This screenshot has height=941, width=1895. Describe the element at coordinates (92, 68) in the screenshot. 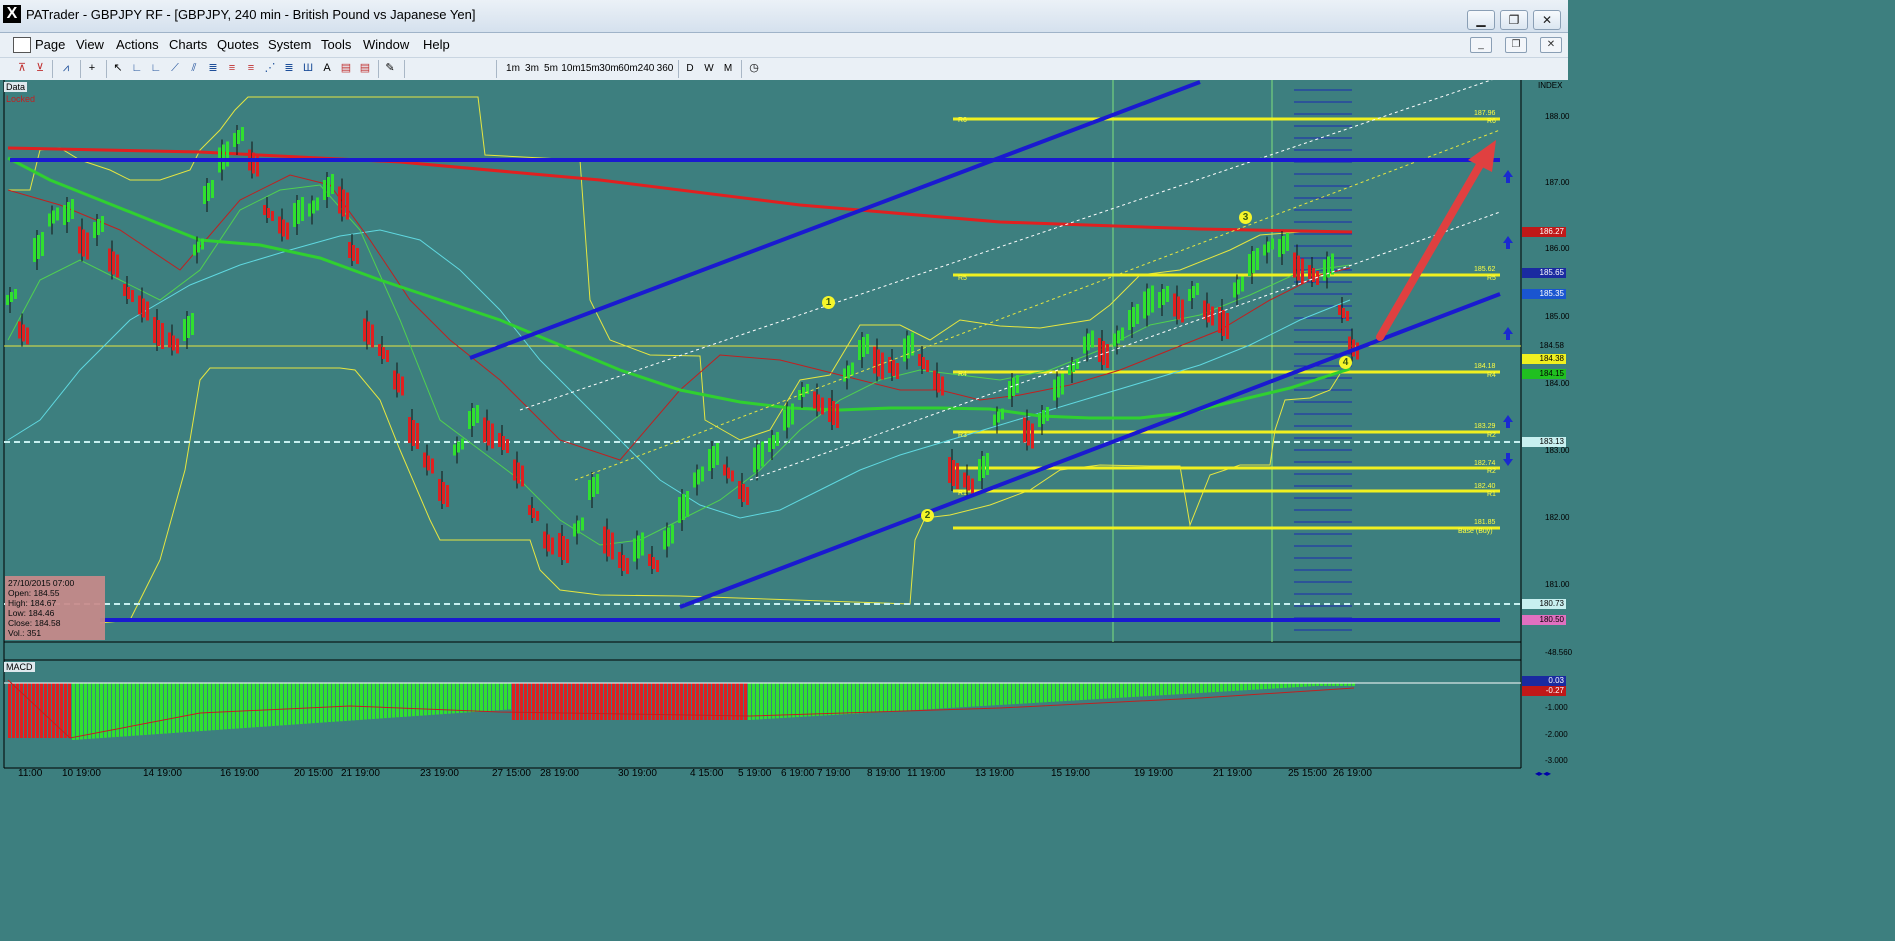

I see `crosshair-icon: +` at that location.